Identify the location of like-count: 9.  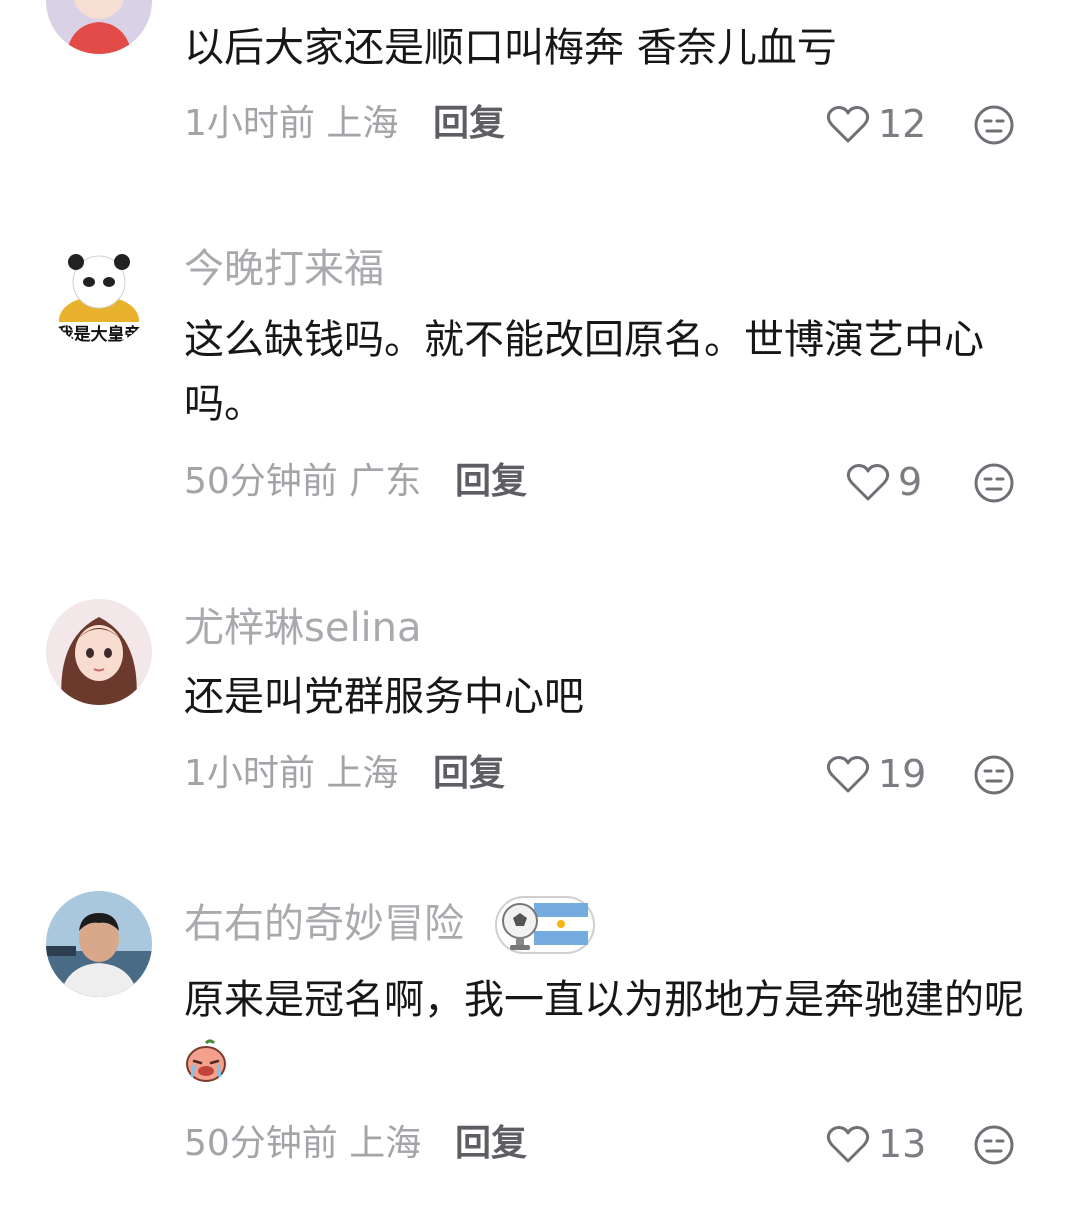
(910, 482).